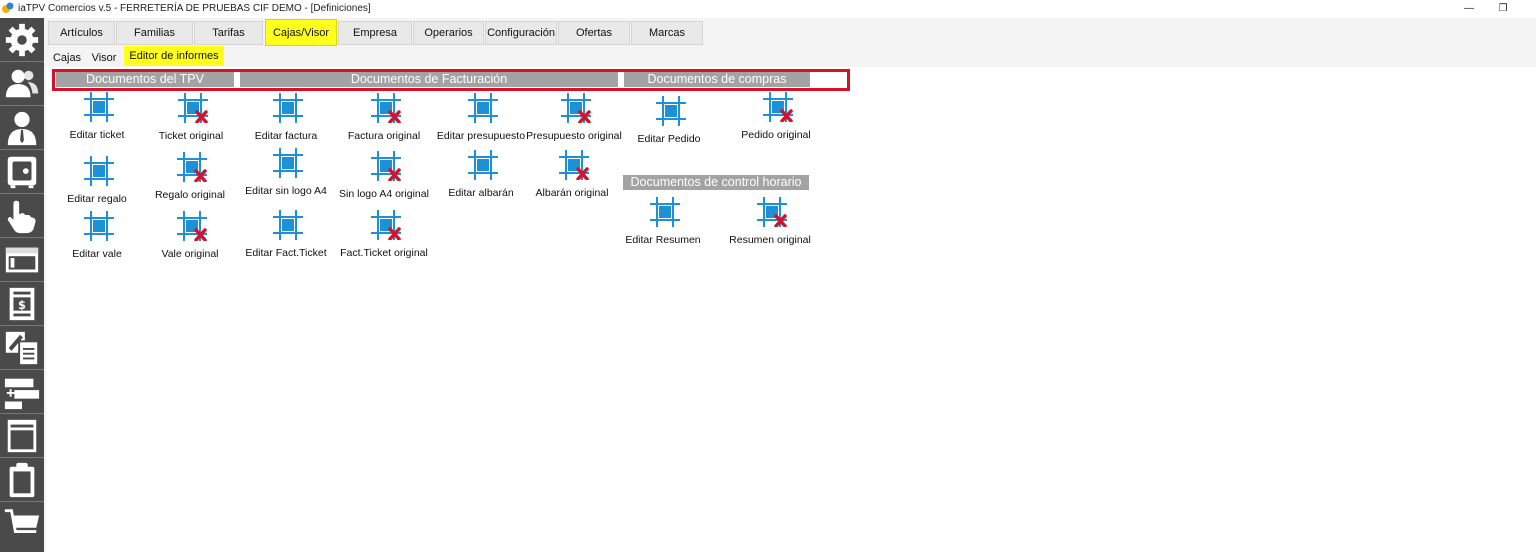 Image resolution: width=1536 pixels, height=552 pixels. I want to click on pedido-original-label: Pedido original, so click(776, 135).